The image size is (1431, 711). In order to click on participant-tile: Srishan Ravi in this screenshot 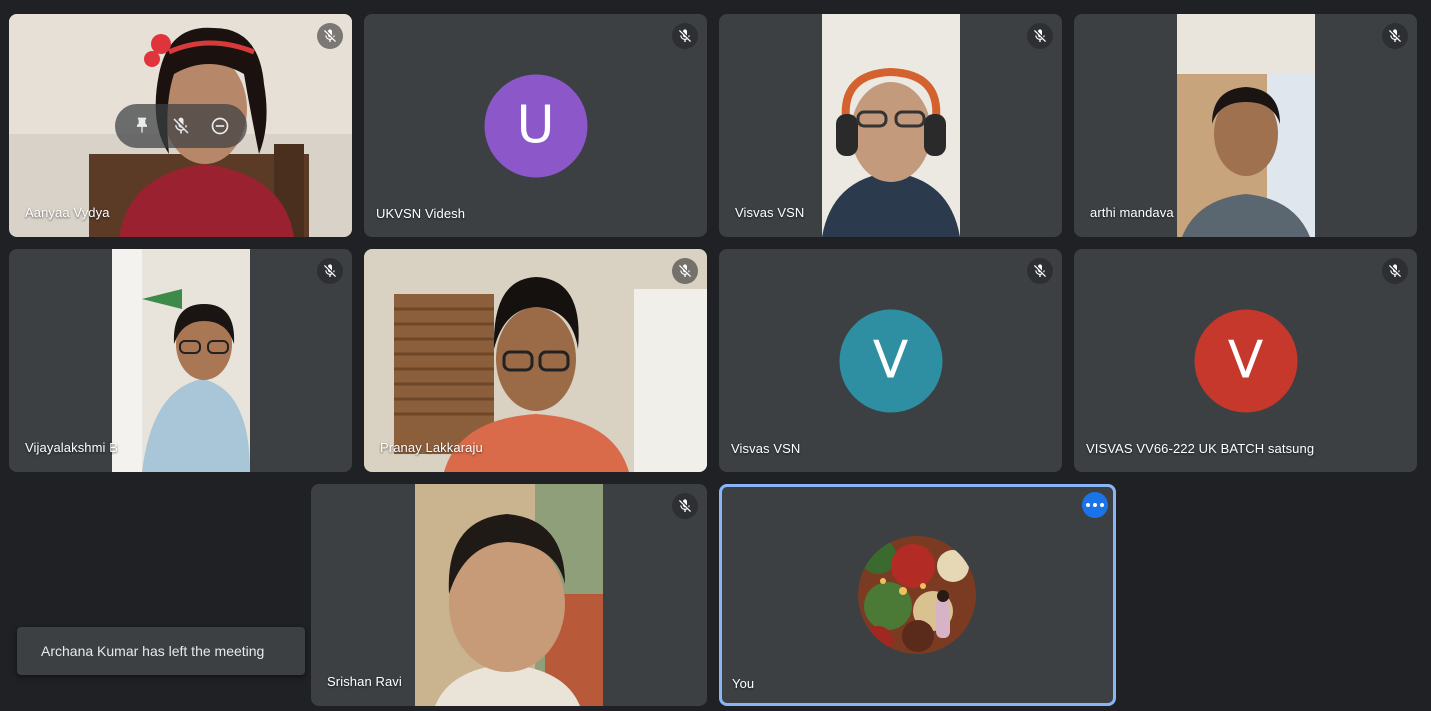, I will do `click(509, 595)`.